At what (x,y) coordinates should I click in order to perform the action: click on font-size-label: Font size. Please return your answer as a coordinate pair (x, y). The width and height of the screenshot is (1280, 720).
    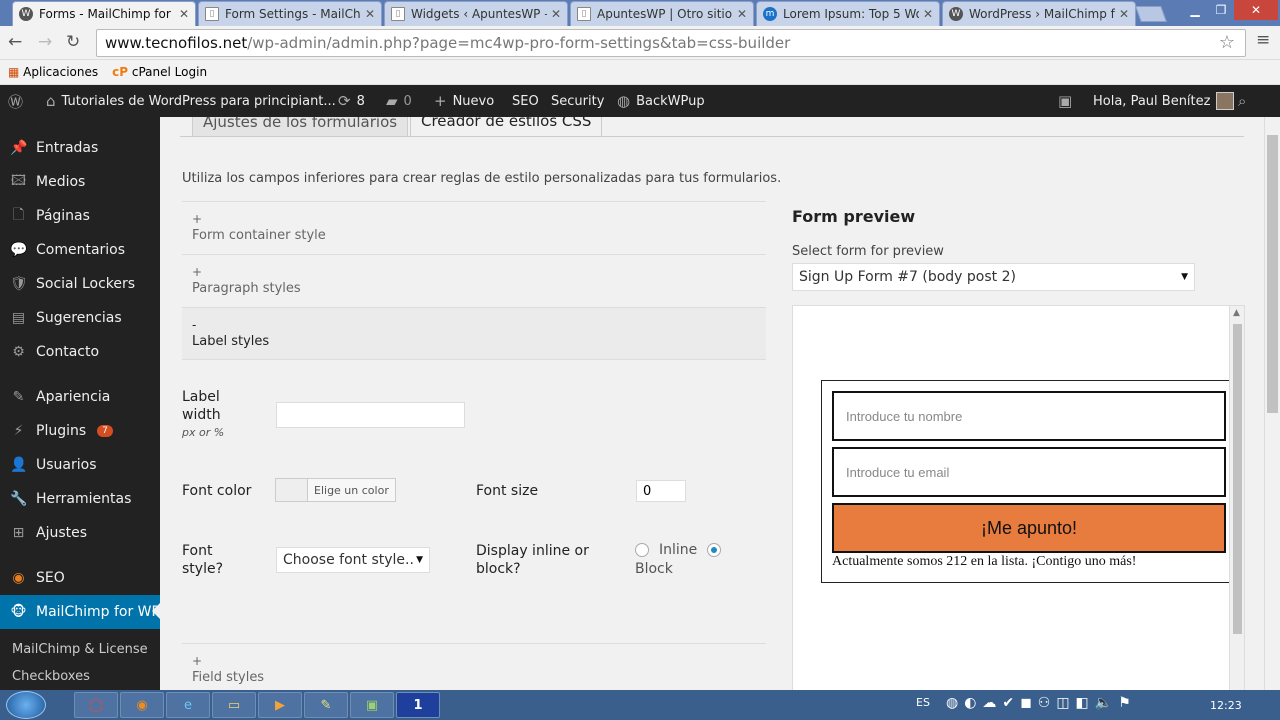
    Looking at the image, I should click on (507, 491).